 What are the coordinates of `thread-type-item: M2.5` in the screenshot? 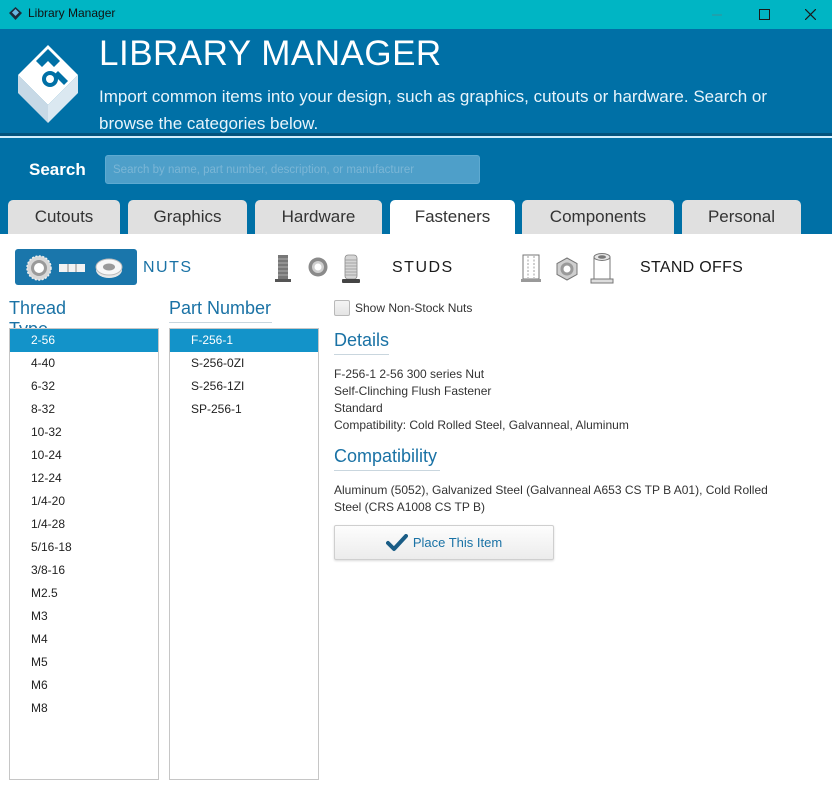 It's located at (84, 593).